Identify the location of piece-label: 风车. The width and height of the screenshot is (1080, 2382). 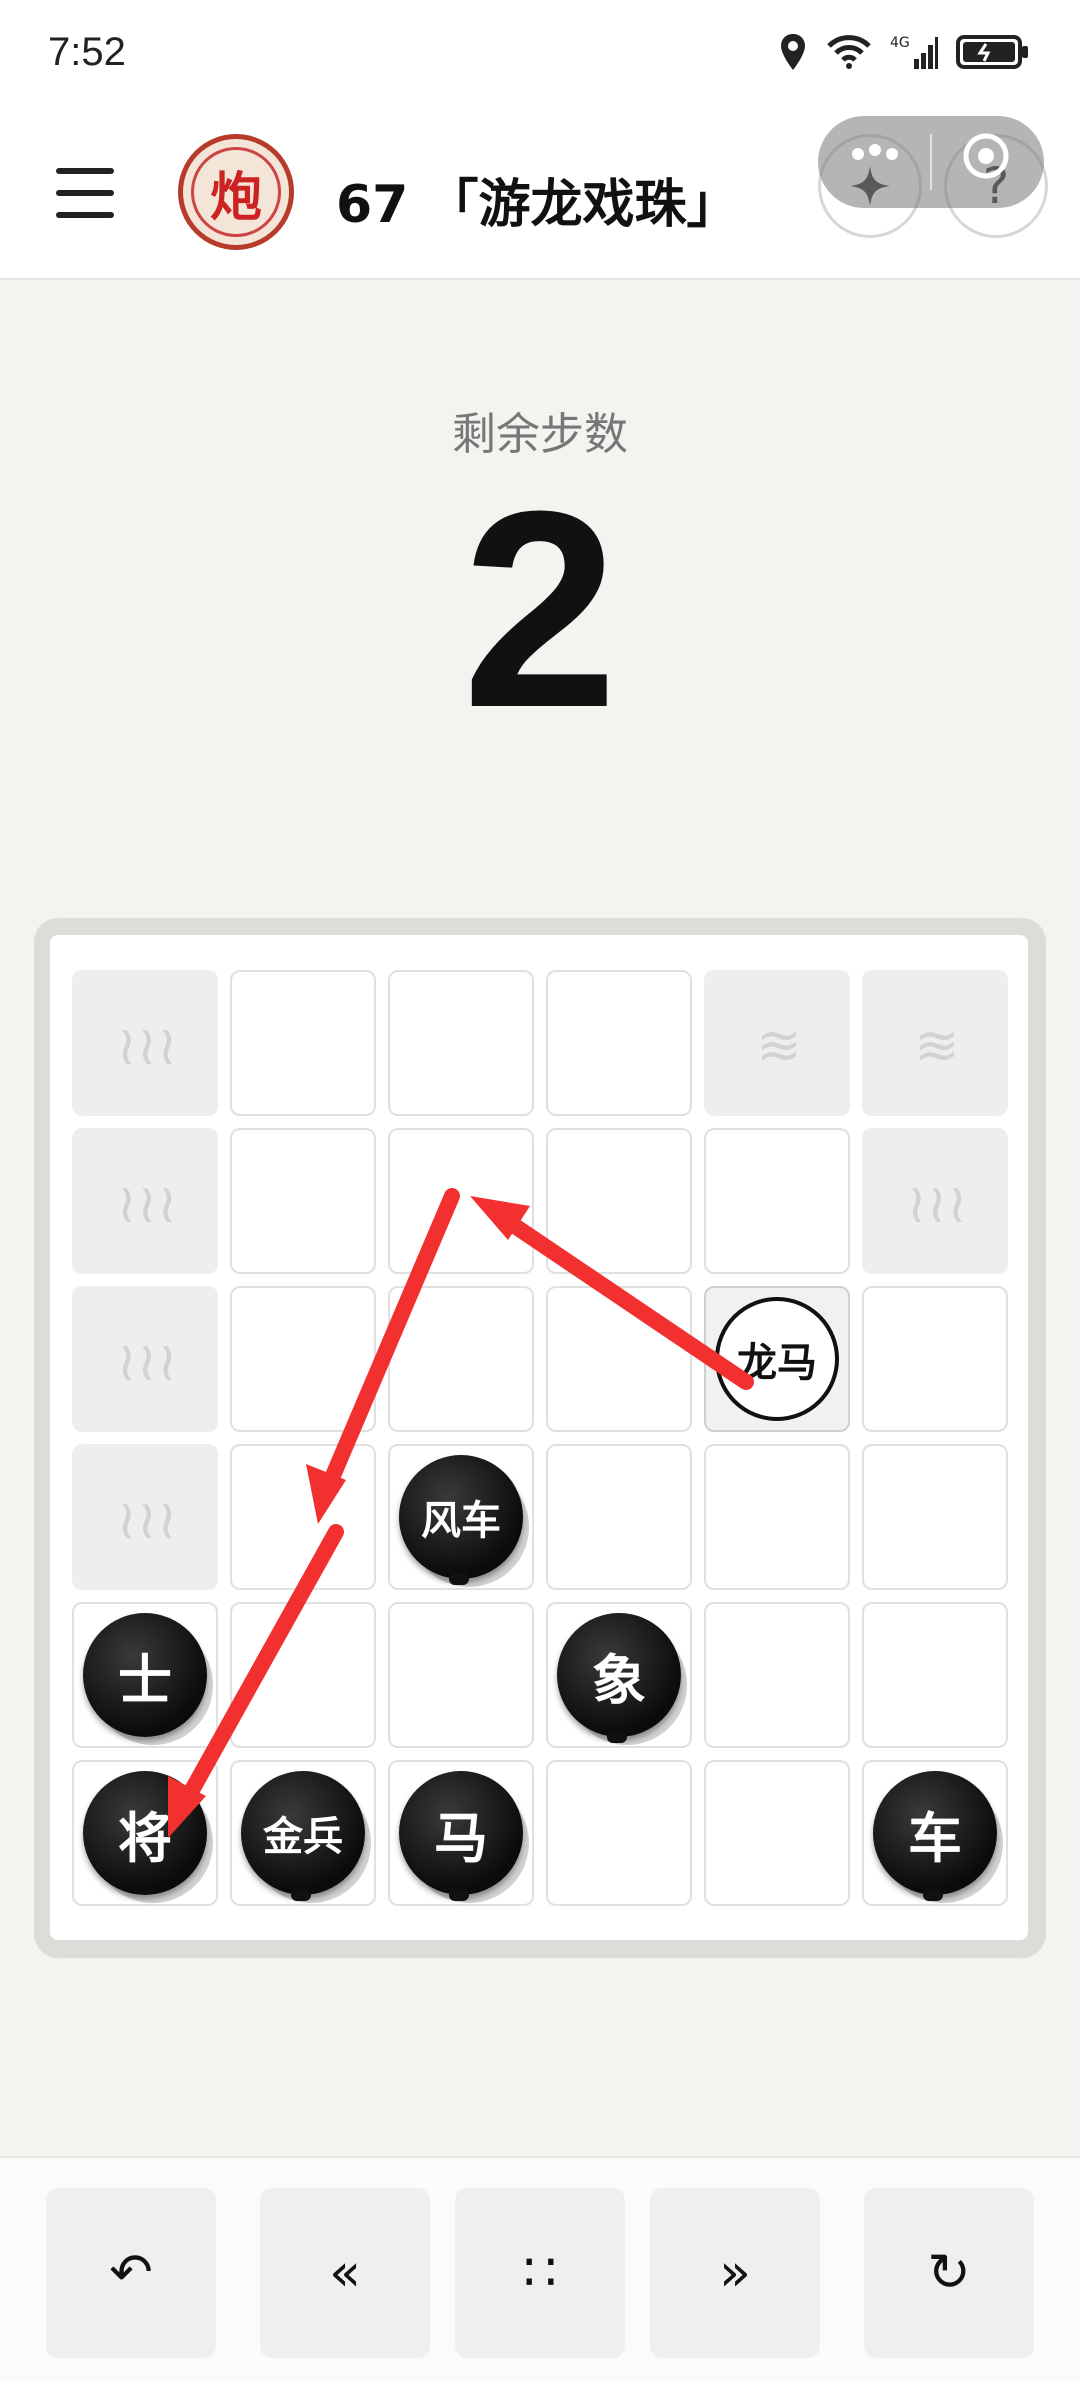
(461, 1520).